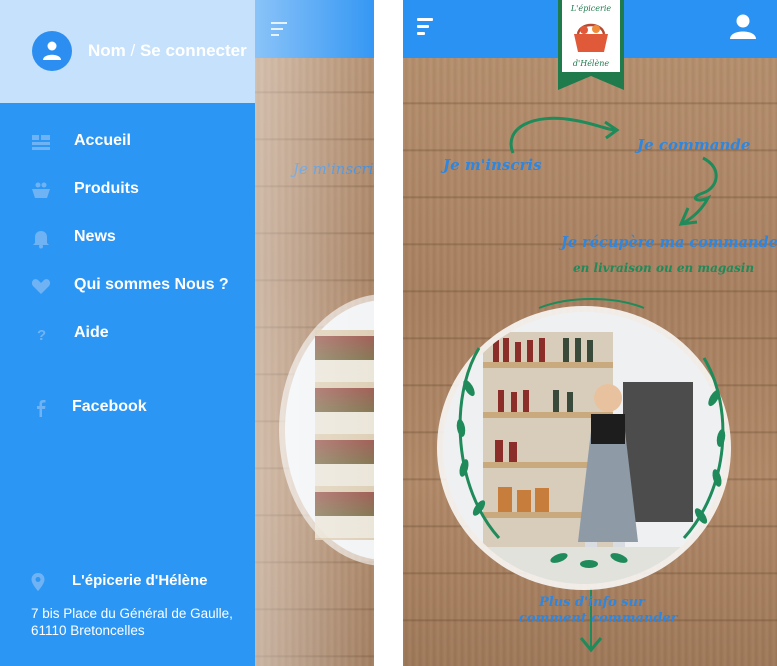  Describe the element at coordinates (151, 284) in the screenshot. I see `drawer-item-label: Qui sommes Nous ?` at that location.